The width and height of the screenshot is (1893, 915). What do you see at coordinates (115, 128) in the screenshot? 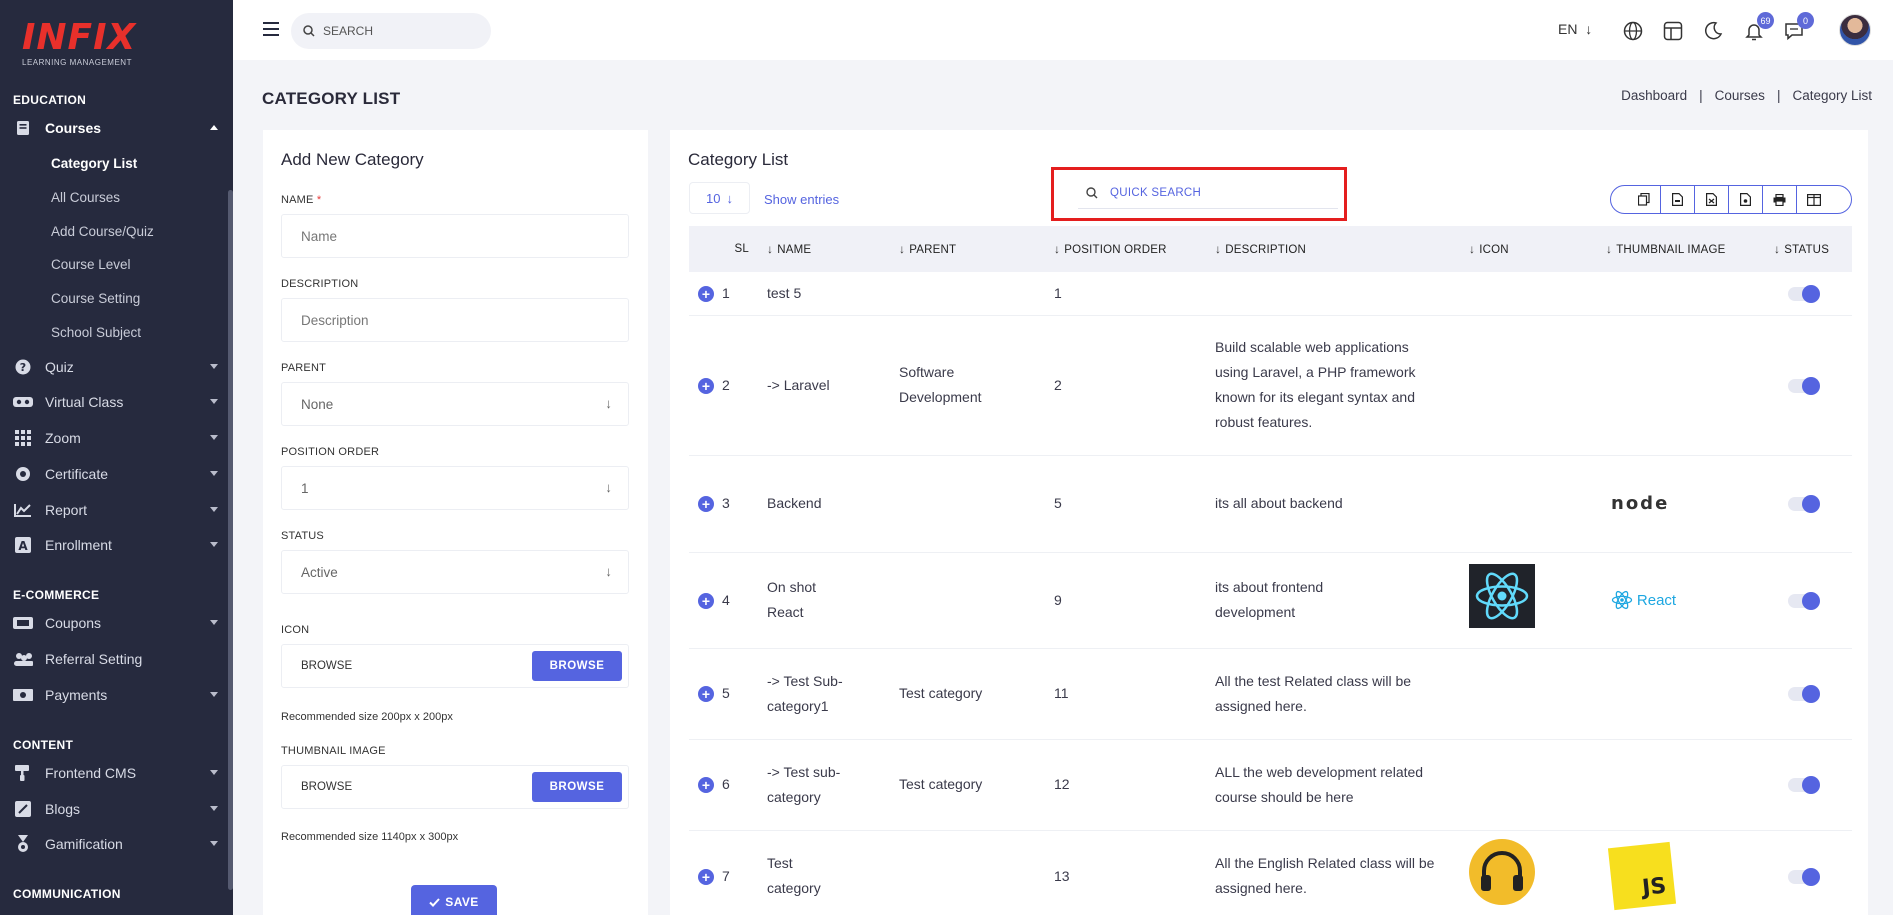
I see `sidebar-item-courses: Courses` at bounding box center [115, 128].